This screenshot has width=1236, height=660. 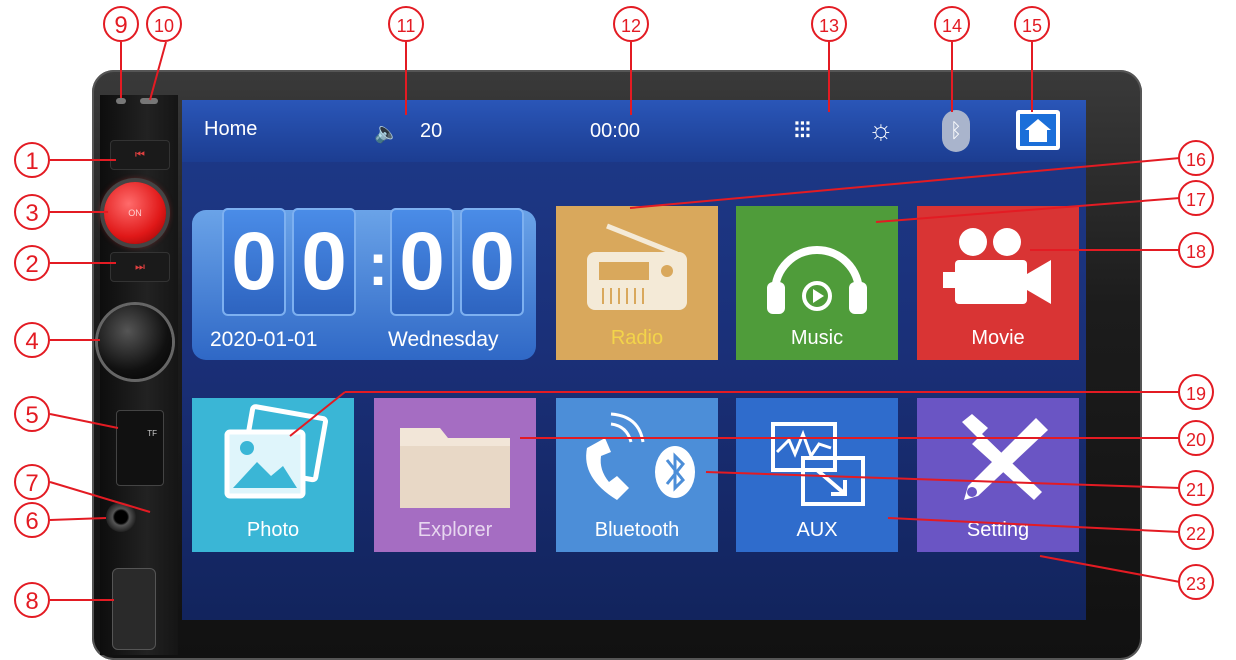 What do you see at coordinates (1196, 392) in the screenshot?
I see `callout-19: 19` at bounding box center [1196, 392].